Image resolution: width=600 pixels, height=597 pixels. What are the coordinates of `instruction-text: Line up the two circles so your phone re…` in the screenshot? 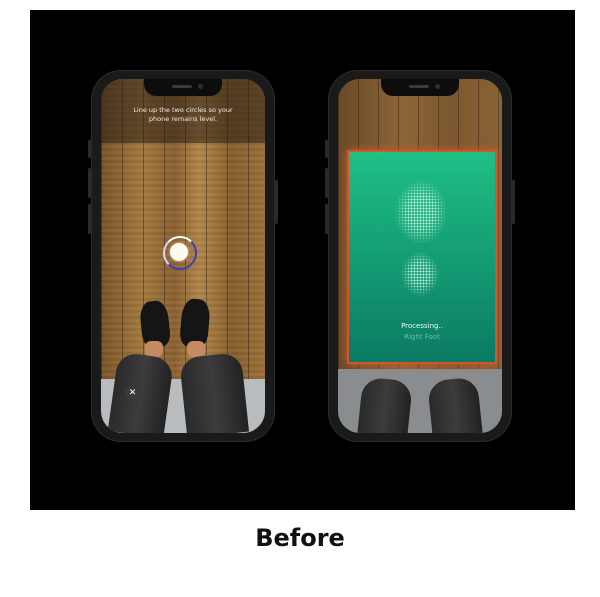 It's located at (183, 114).